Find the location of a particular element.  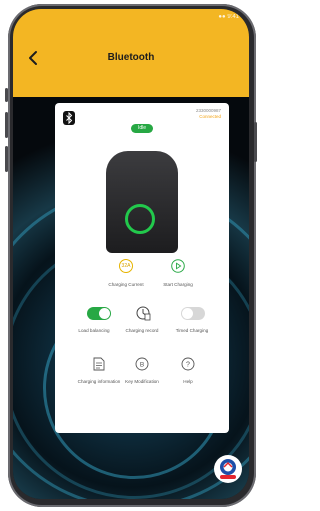

load-balancing-toggle is located at coordinates (99, 313).